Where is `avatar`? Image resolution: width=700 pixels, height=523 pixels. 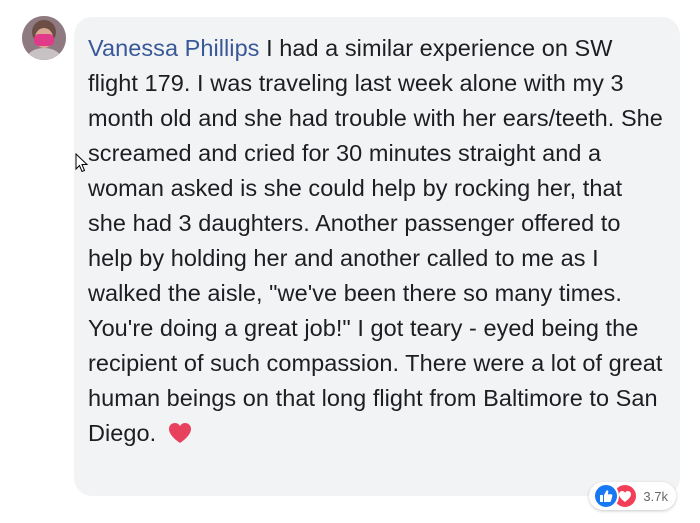
avatar is located at coordinates (44, 38).